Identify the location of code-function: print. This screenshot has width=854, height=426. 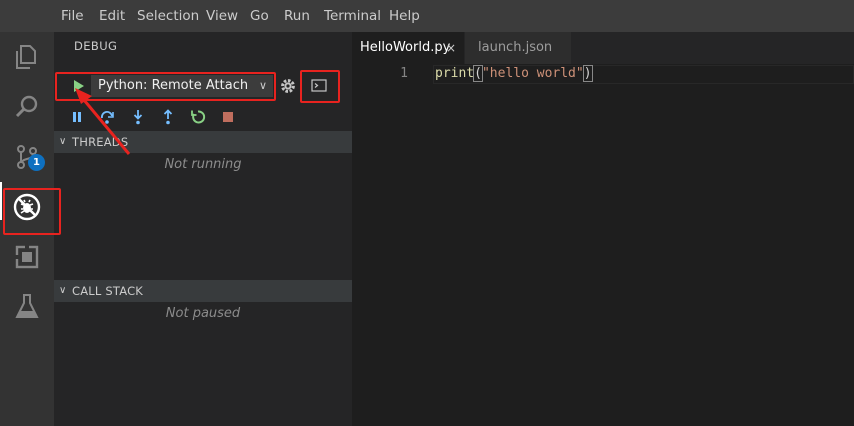
(455, 73).